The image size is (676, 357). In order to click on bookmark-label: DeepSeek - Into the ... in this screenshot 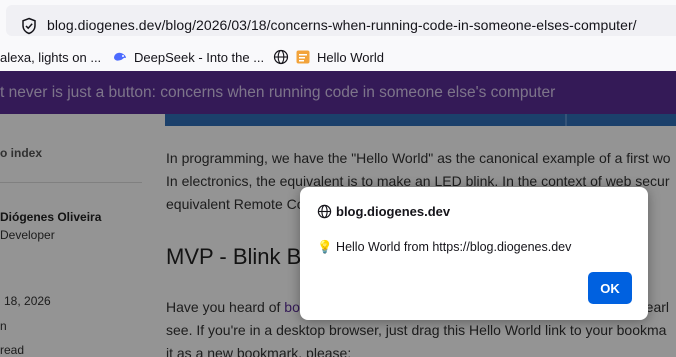, I will do `click(199, 57)`.